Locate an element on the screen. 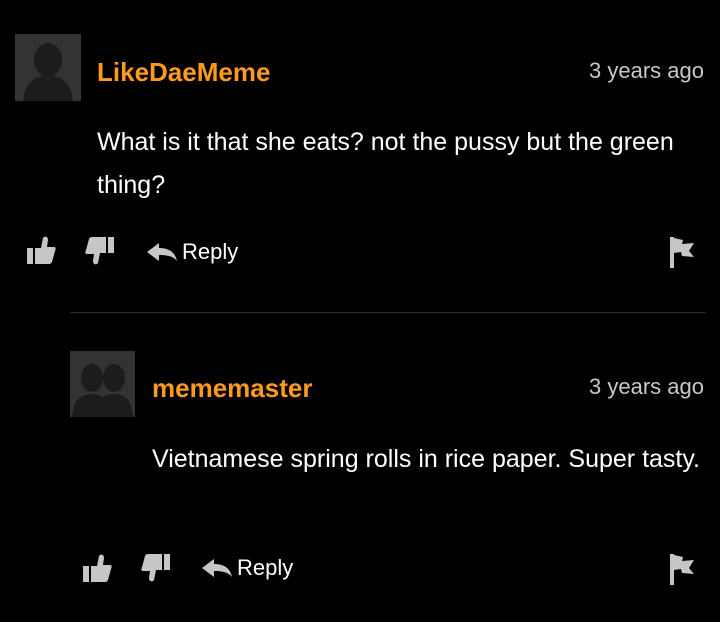 This screenshot has height=622, width=720. comment-divider is located at coordinates (388, 312).